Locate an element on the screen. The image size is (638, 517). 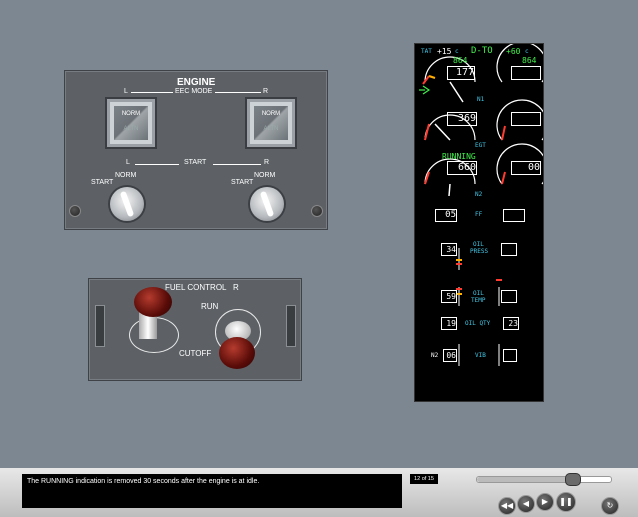
forward-button: ▶ is located at coordinates (545, 502).